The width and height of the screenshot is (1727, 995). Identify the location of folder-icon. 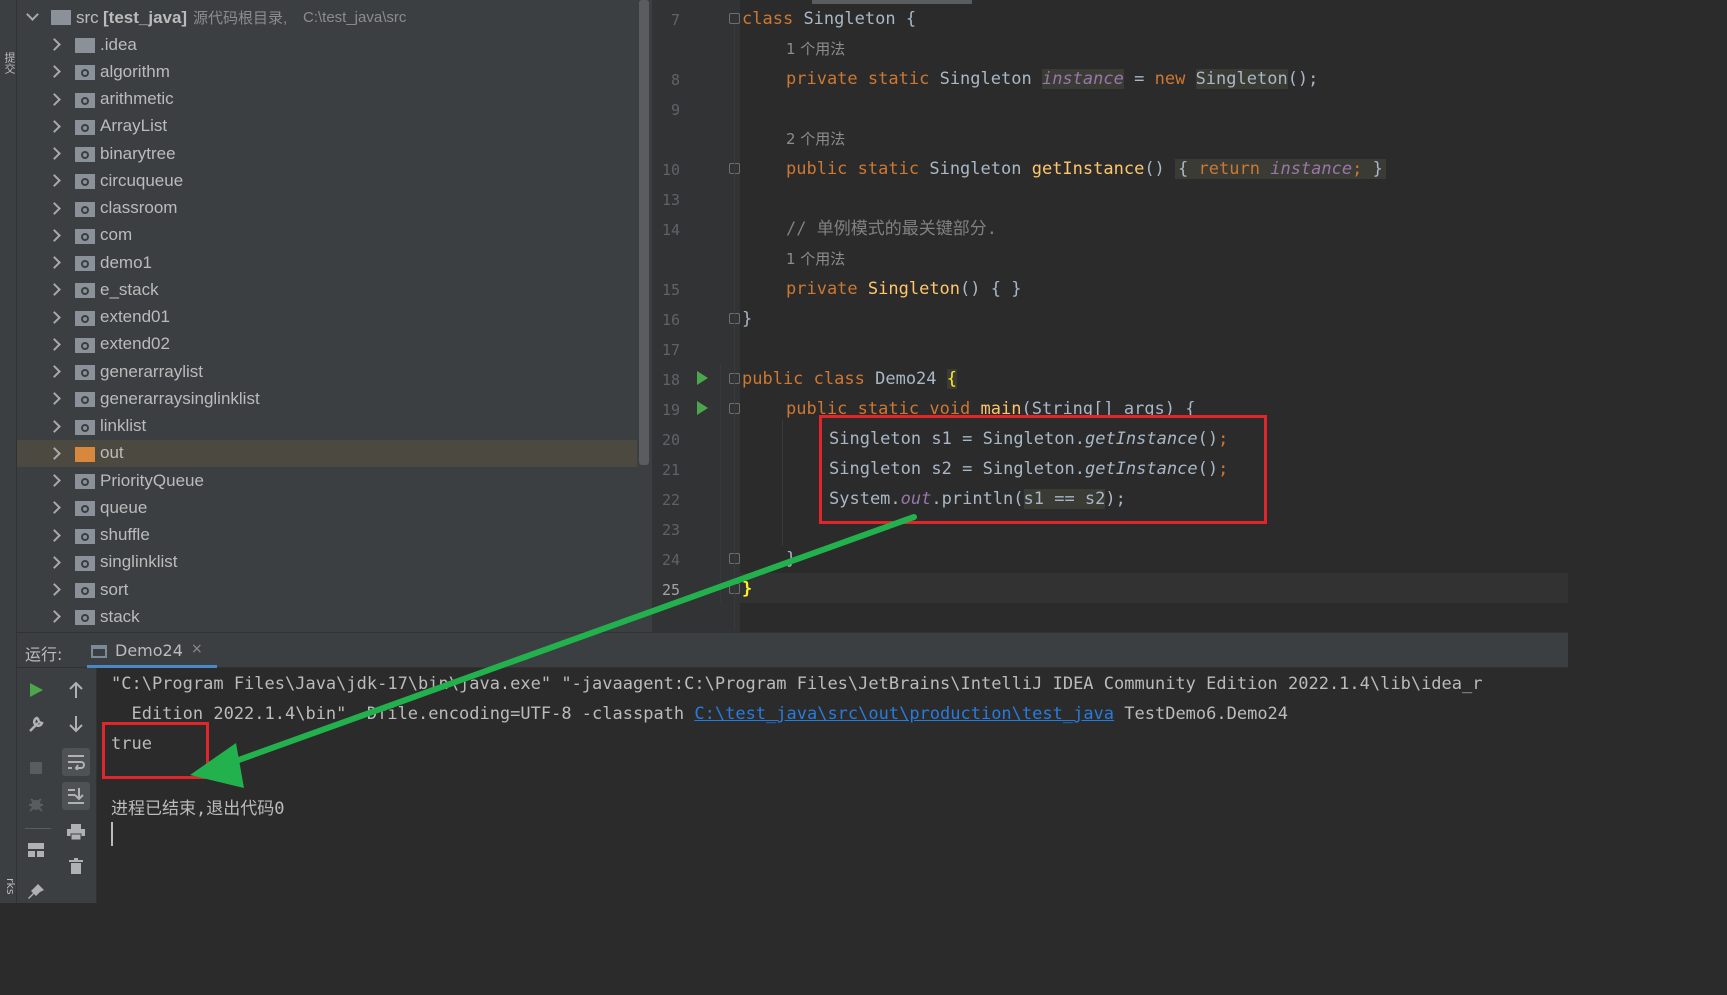
(85, 45).